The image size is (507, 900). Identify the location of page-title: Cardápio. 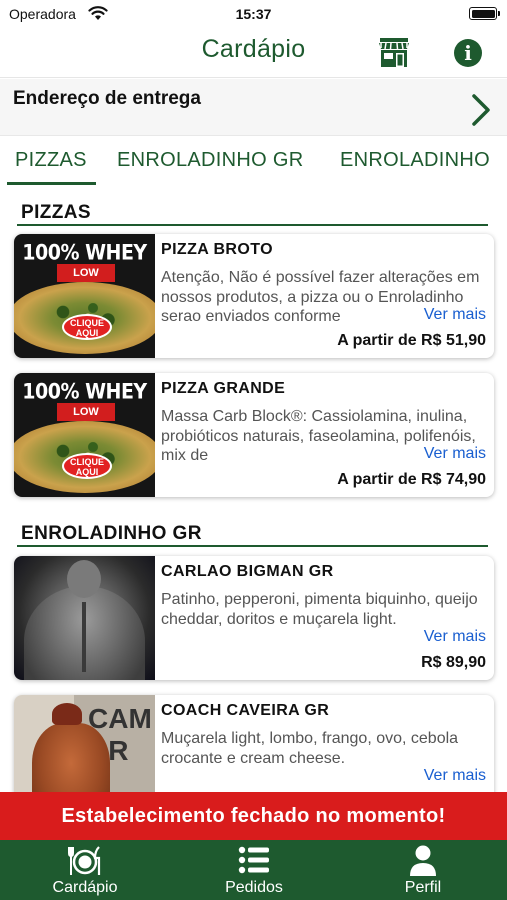
(253, 49).